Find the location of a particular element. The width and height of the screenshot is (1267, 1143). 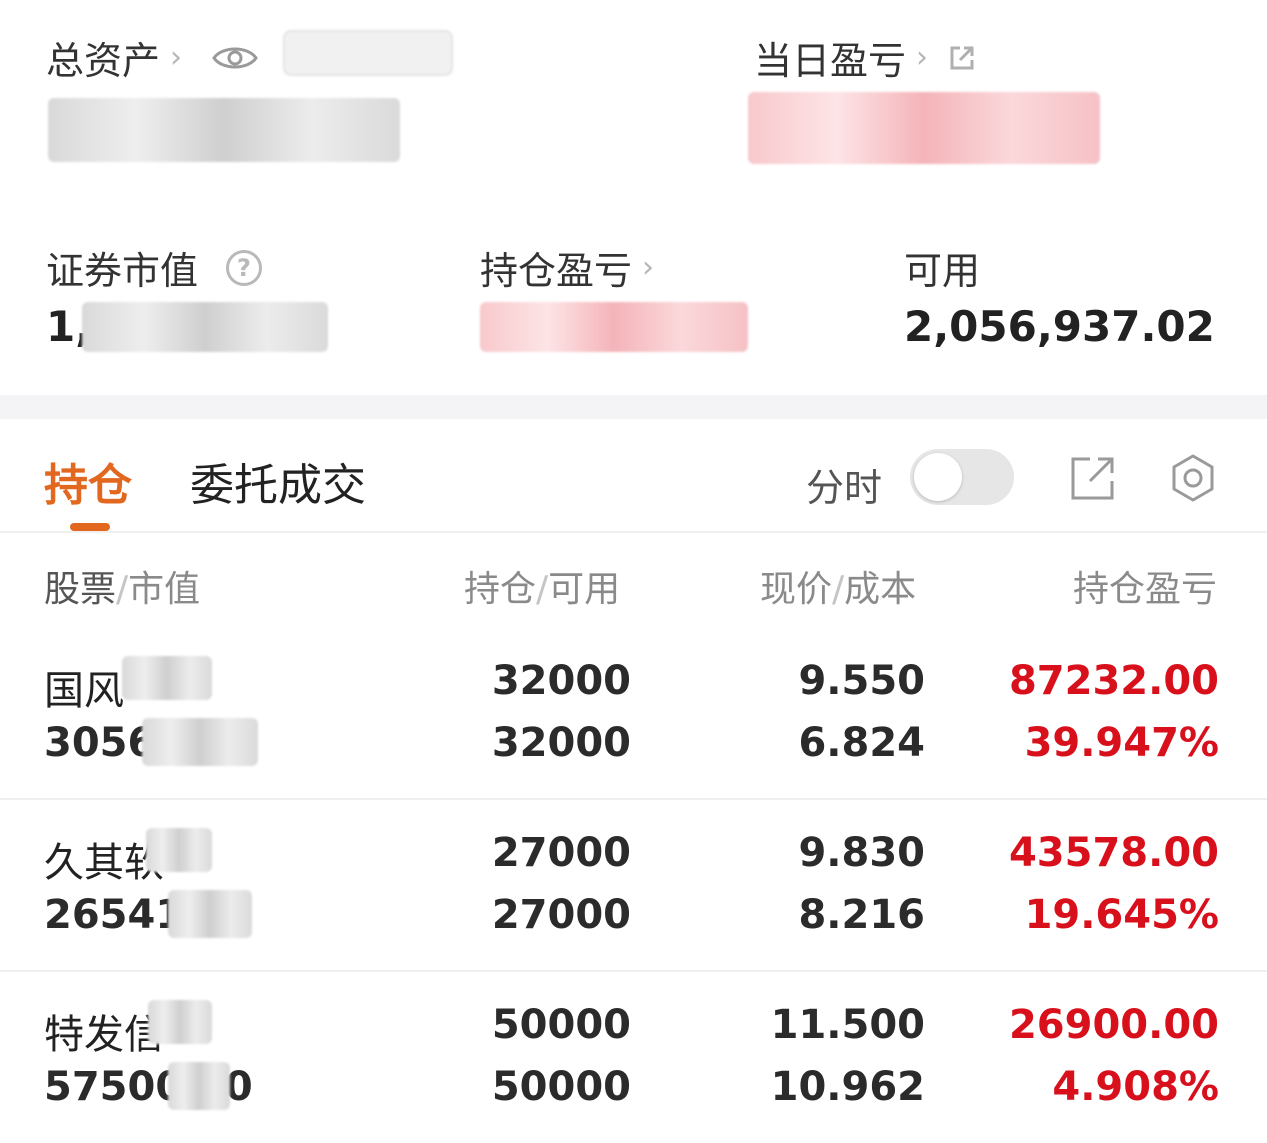

available-qty: 50000 is located at coordinates (561, 1087).